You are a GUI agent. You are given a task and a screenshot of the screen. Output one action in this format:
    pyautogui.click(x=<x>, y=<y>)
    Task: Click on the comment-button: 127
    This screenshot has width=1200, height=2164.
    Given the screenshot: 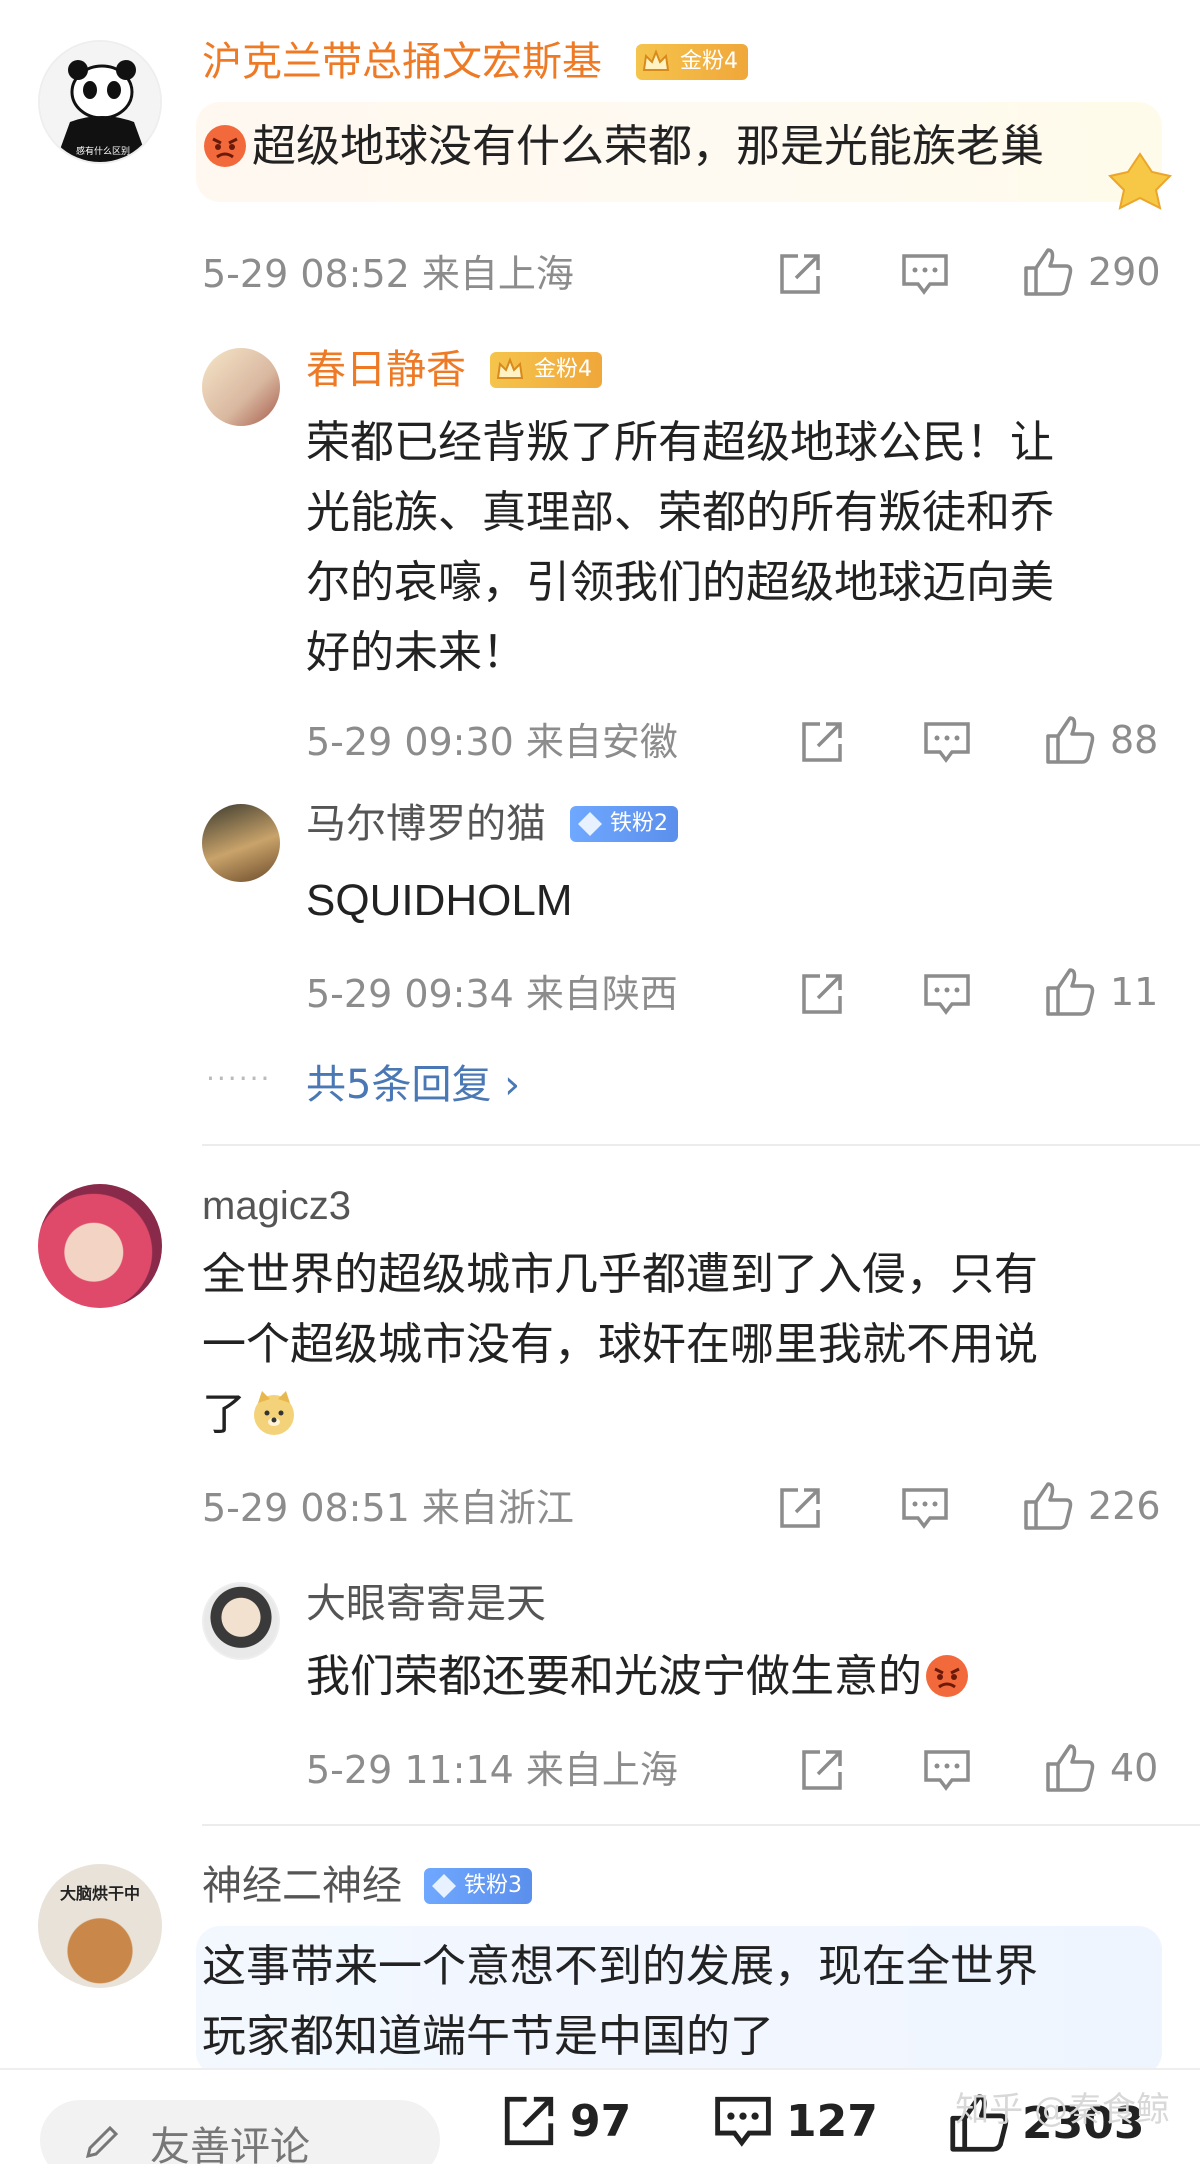 What is the action you would take?
    pyautogui.click(x=795, y=2121)
    